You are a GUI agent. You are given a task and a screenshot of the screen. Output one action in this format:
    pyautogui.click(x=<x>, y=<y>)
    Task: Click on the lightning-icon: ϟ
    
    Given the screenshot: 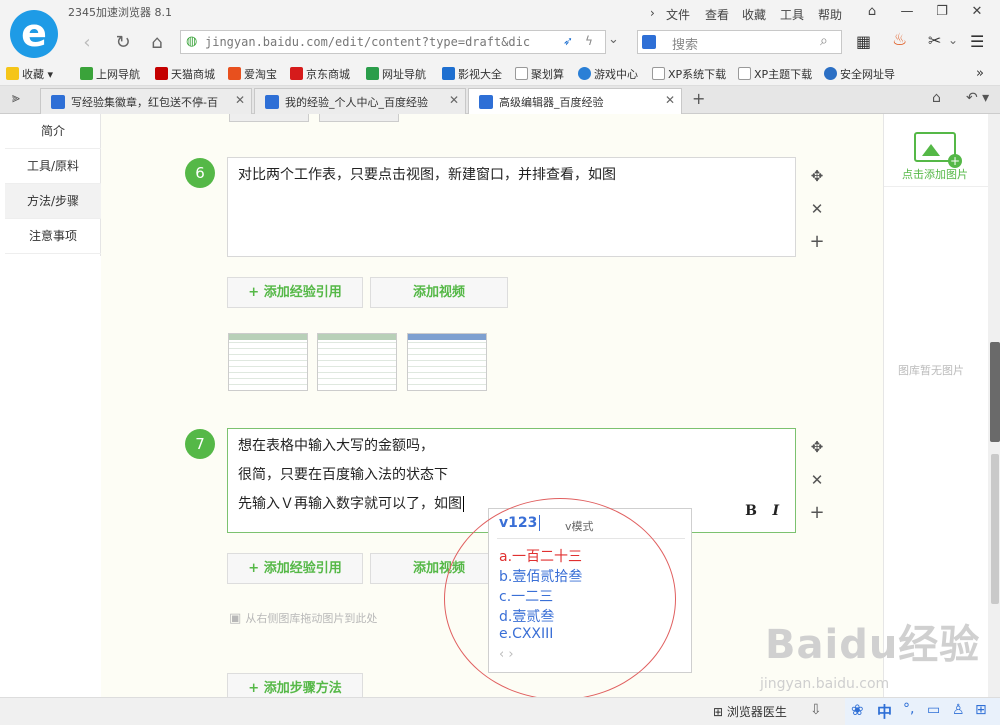 What is the action you would take?
    pyautogui.click(x=589, y=41)
    